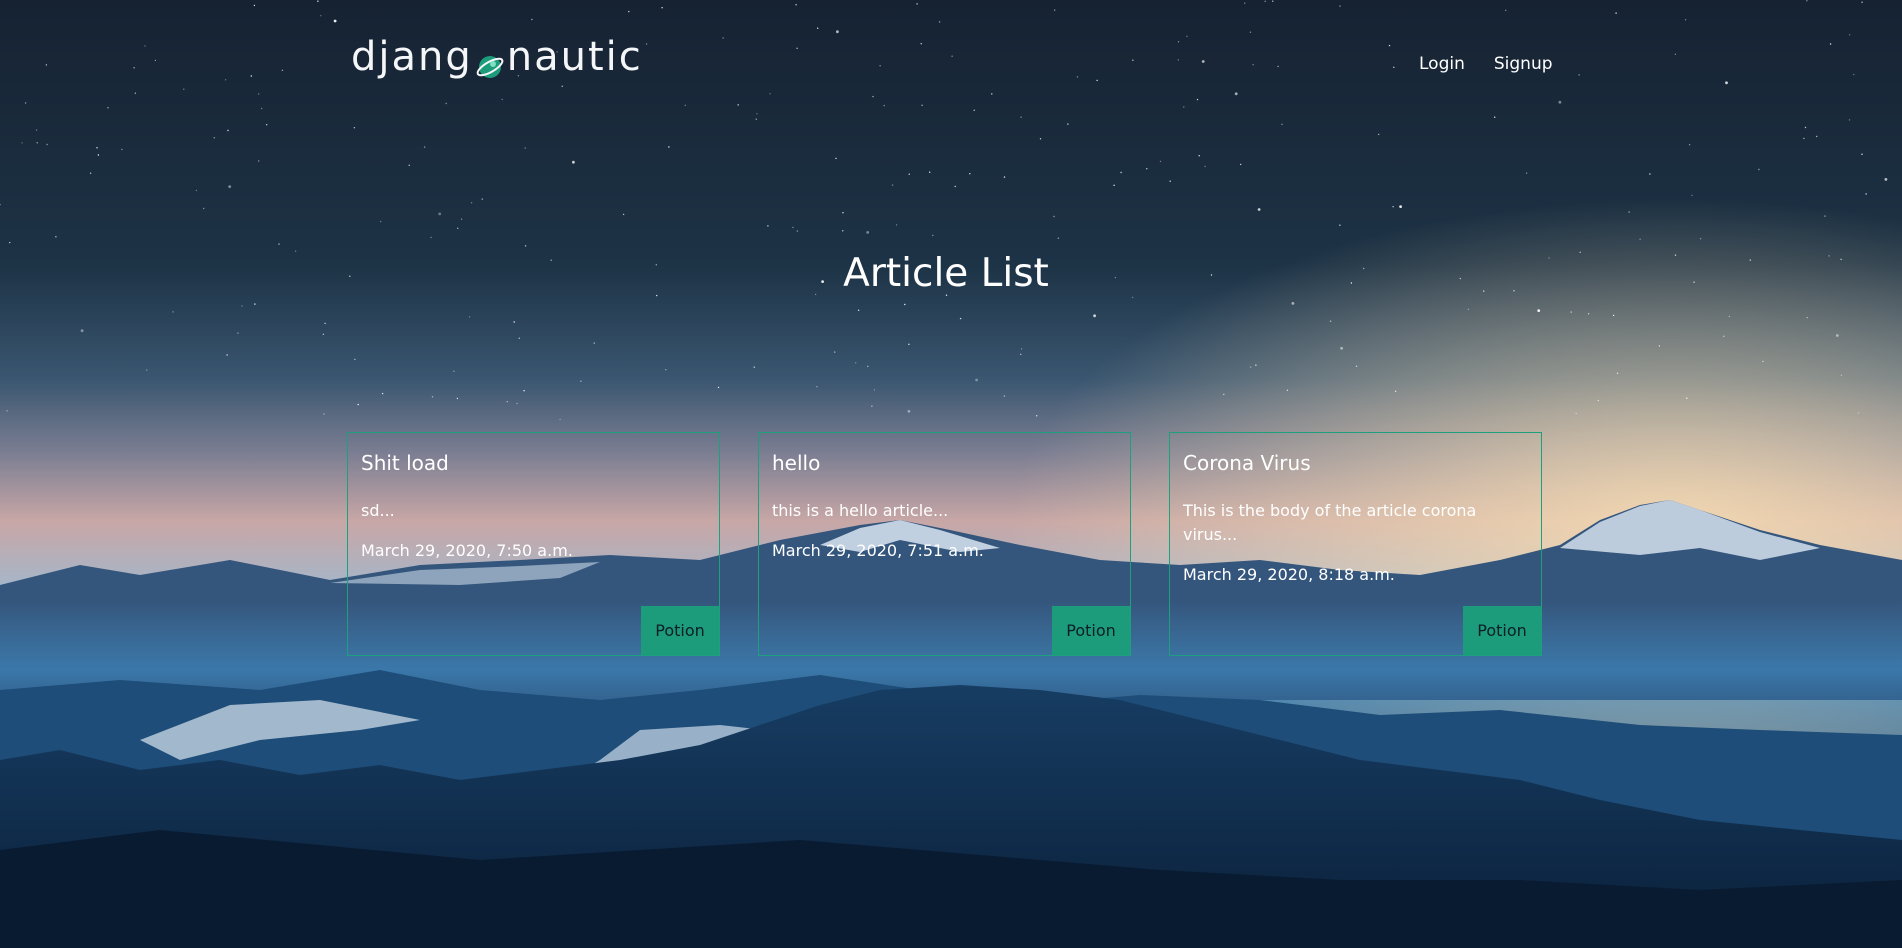 The height and width of the screenshot is (948, 1902). What do you see at coordinates (1289, 574) in the screenshot?
I see `article-date: March 29, 2020, 8:18 a.m.` at bounding box center [1289, 574].